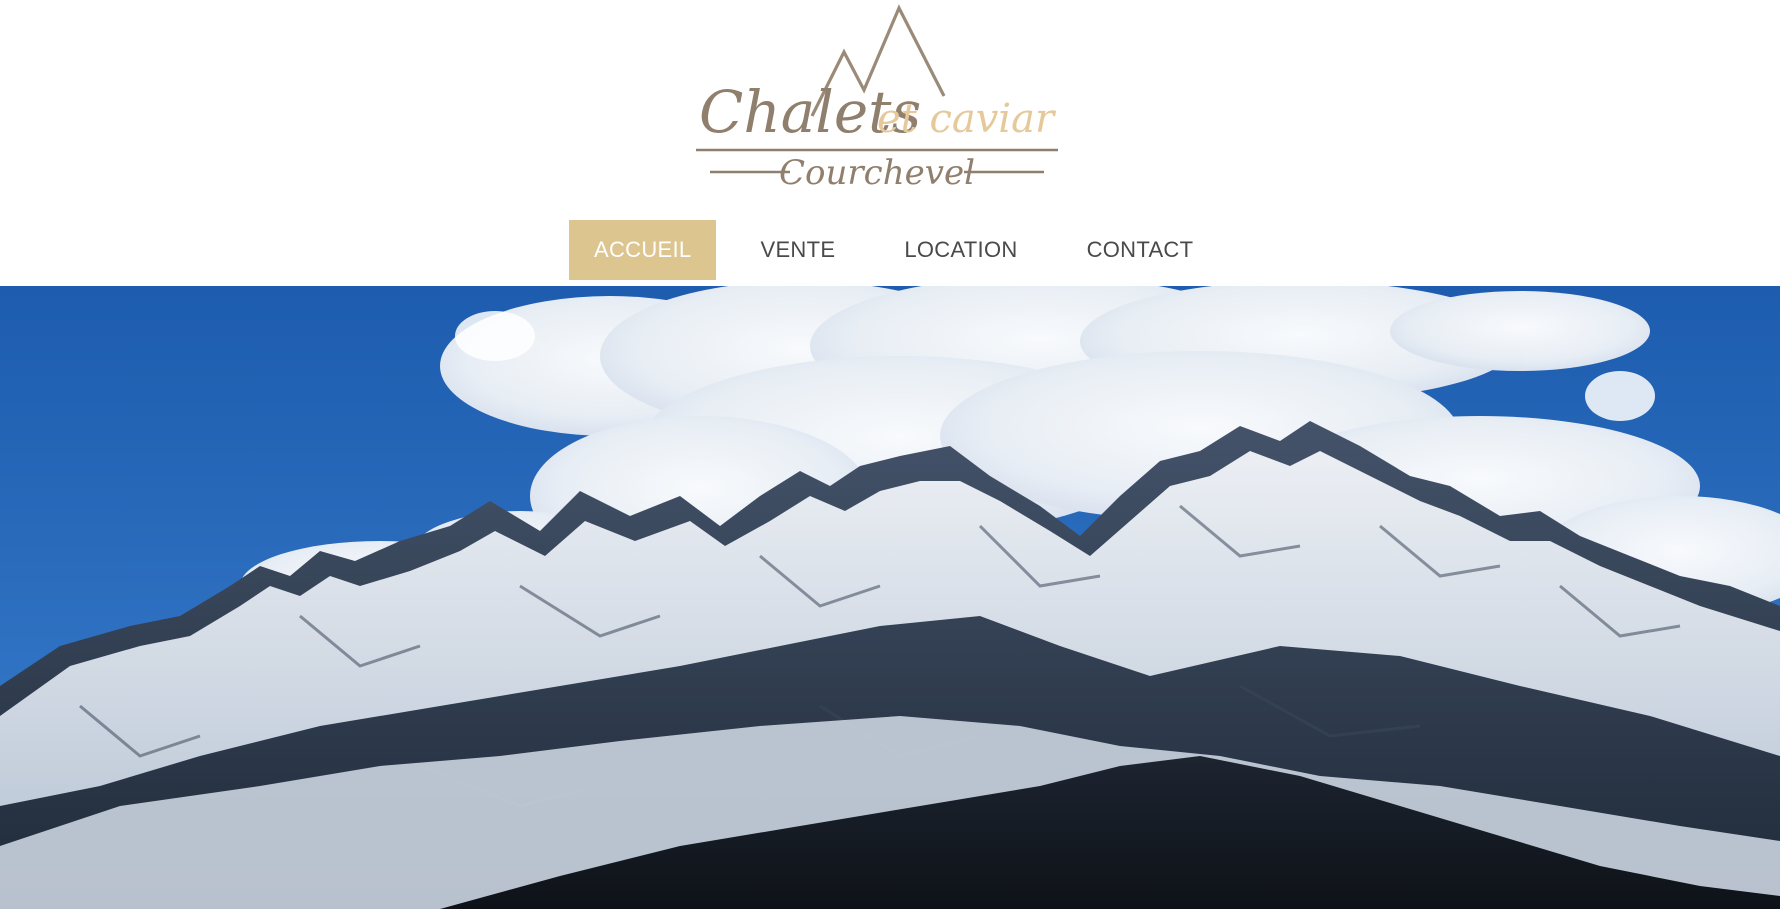 The height and width of the screenshot is (909, 1780). What do you see at coordinates (877, 173) in the screenshot?
I see `logo-subtitle: Courchevel` at bounding box center [877, 173].